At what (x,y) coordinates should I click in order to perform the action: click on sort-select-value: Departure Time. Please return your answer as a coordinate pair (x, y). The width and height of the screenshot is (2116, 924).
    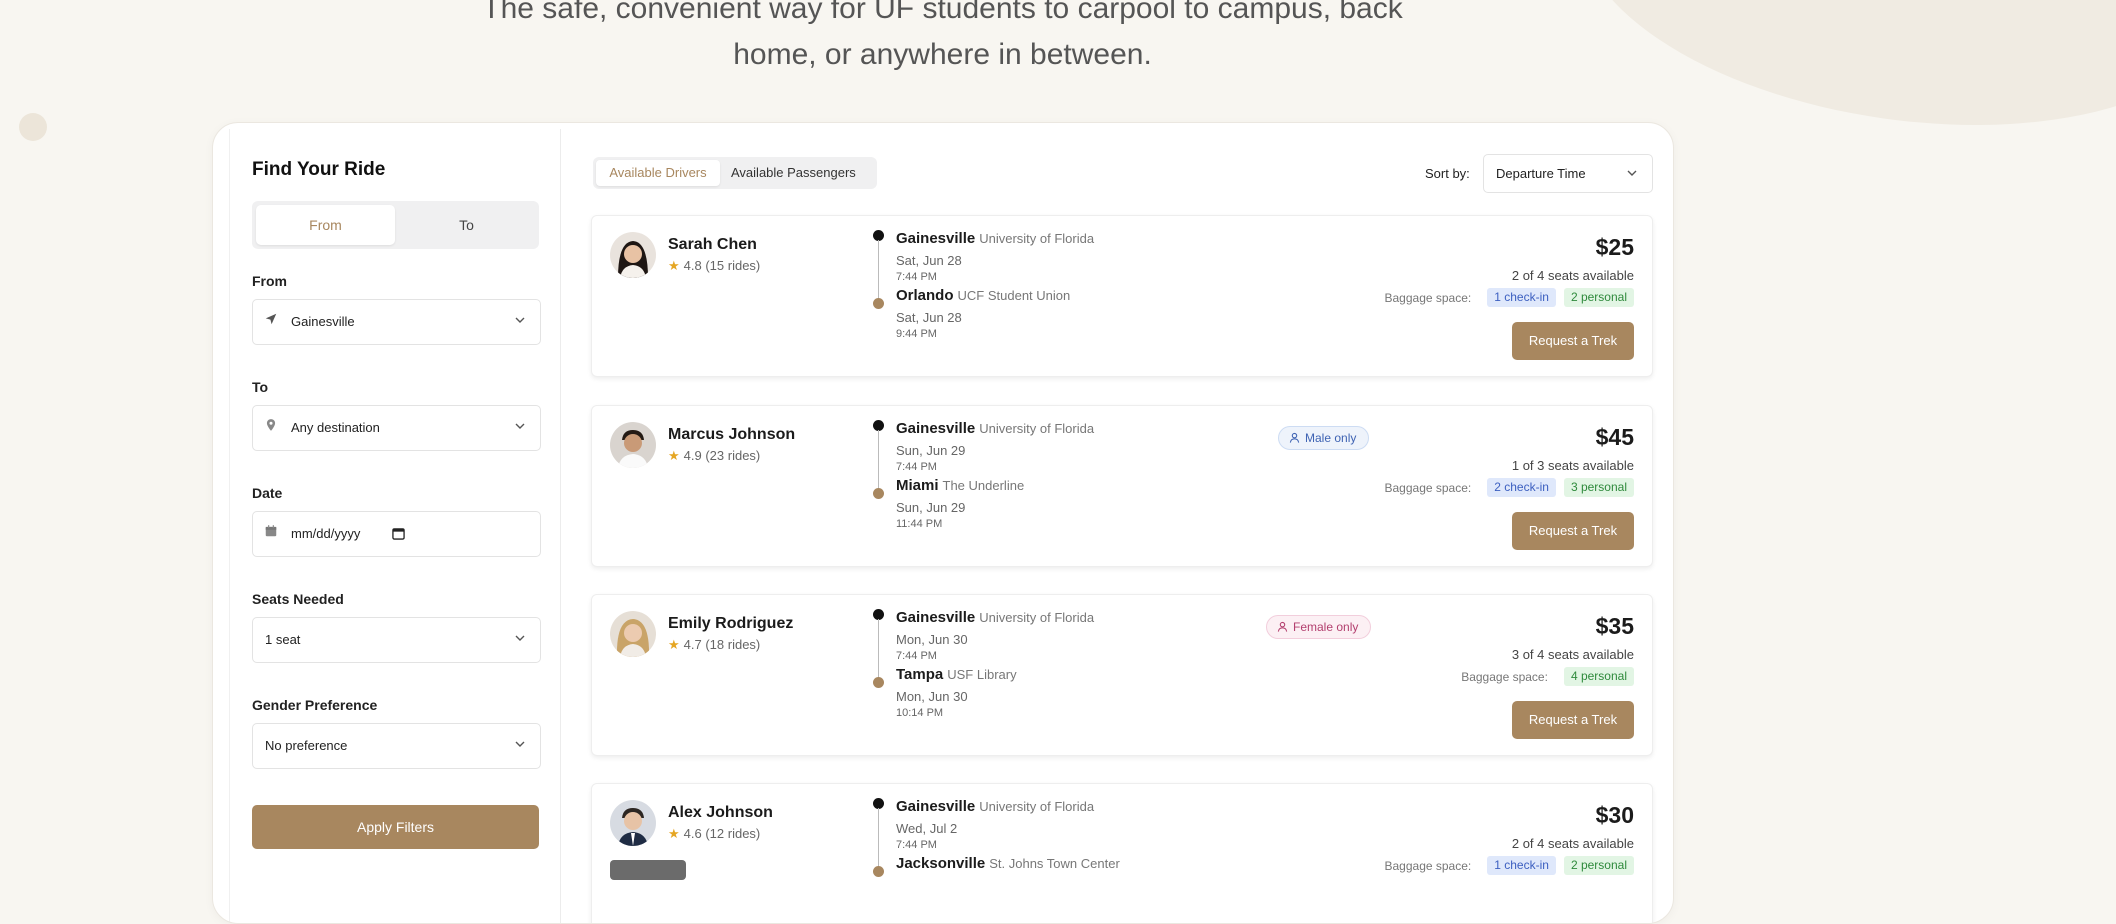
    Looking at the image, I should click on (1541, 173).